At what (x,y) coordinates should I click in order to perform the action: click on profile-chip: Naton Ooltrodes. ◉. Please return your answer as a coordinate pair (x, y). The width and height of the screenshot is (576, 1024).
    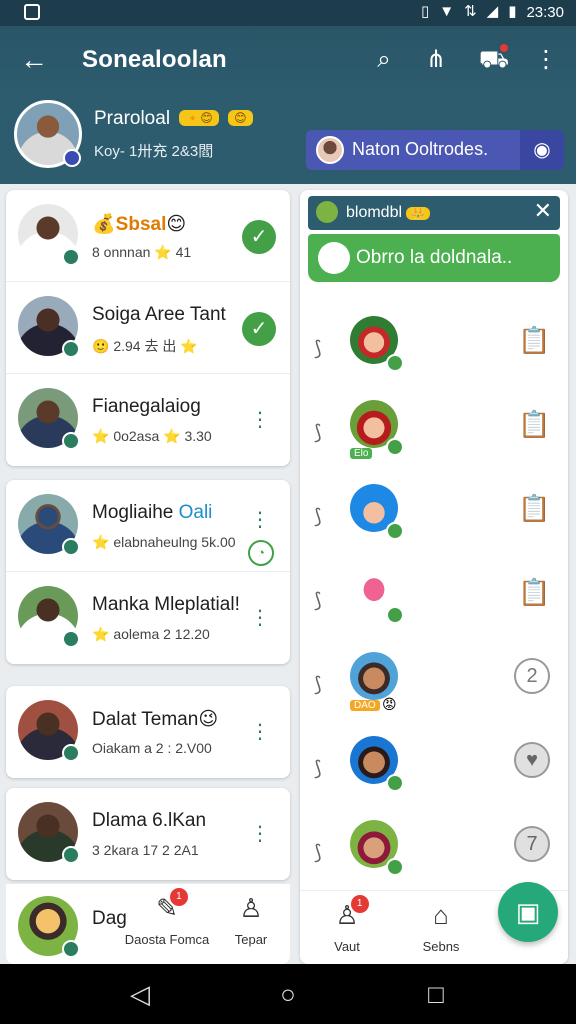
    Looking at the image, I should click on (435, 150).